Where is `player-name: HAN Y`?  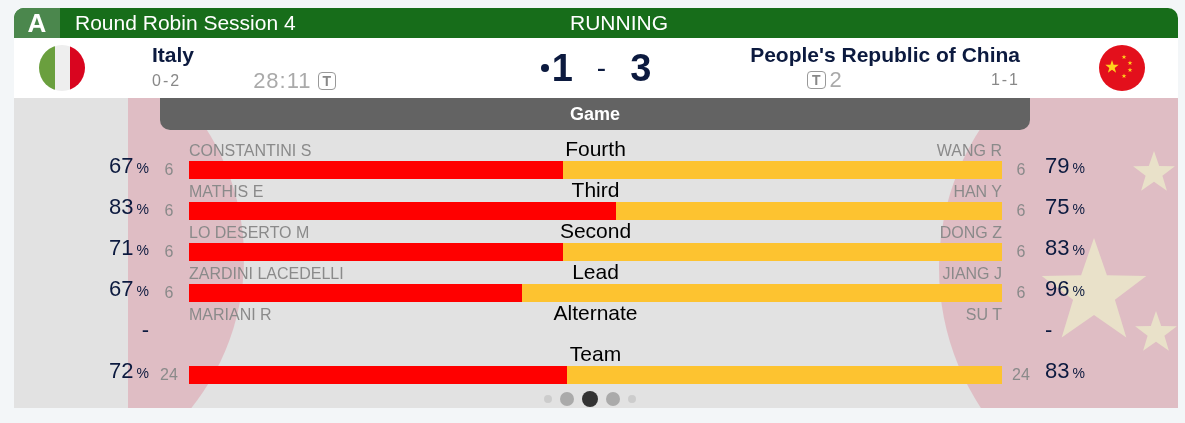 player-name: HAN Y is located at coordinates (977, 192).